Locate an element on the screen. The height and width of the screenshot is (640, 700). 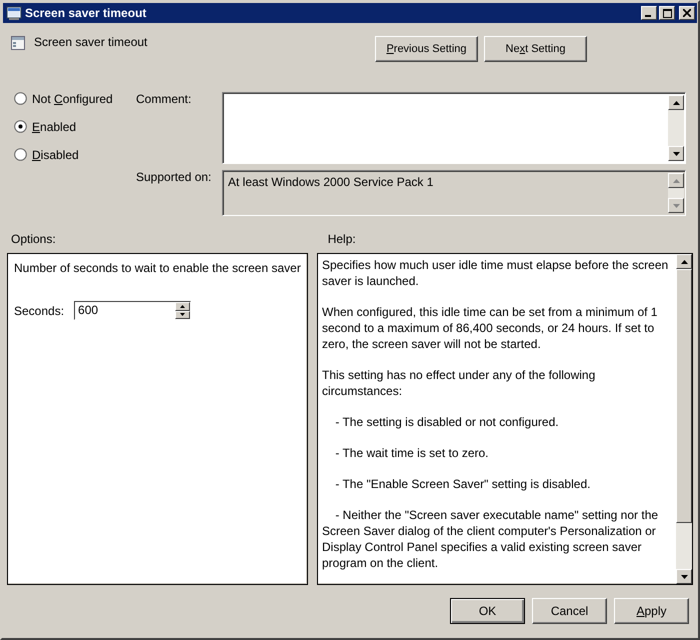
setting-title: Screen saver timeout is located at coordinates (91, 42).